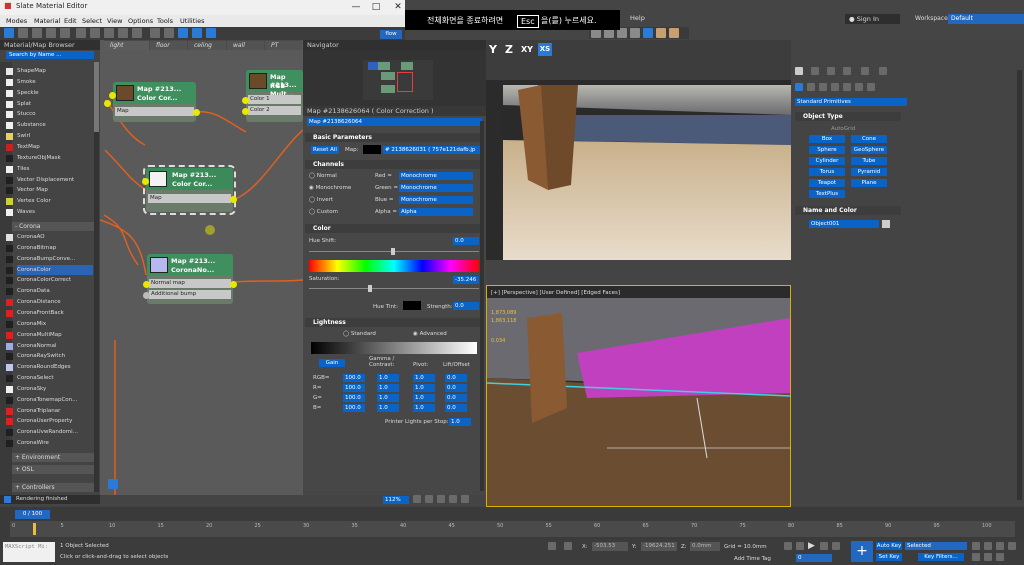  What do you see at coordinates (155, 33) in the screenshot?
I see `layout-icon` at bounding box center [155, 33].